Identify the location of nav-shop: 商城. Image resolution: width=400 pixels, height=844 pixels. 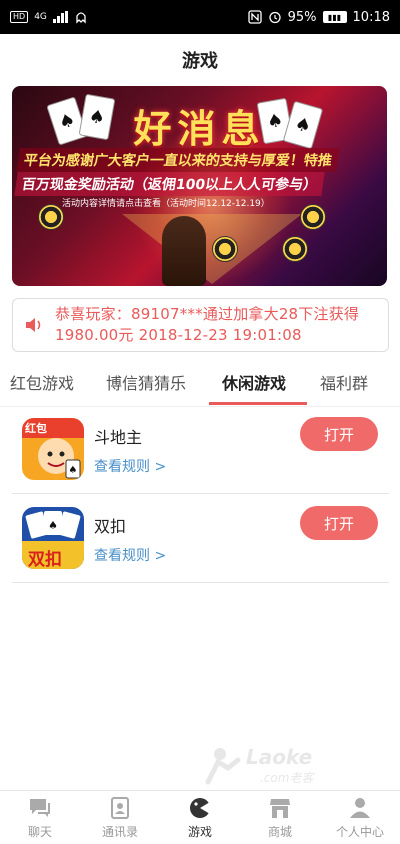
(280, 817).